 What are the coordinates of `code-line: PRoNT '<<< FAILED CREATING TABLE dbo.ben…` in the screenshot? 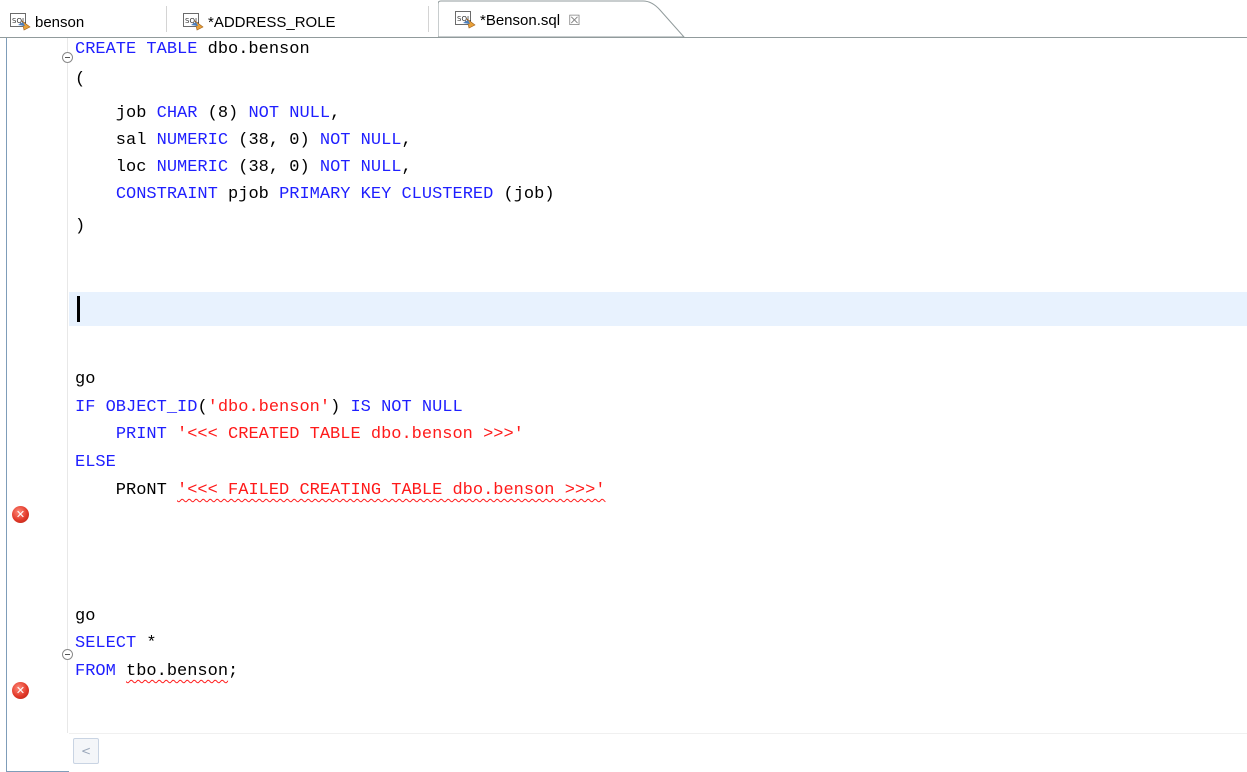 It's located at (340, 491).